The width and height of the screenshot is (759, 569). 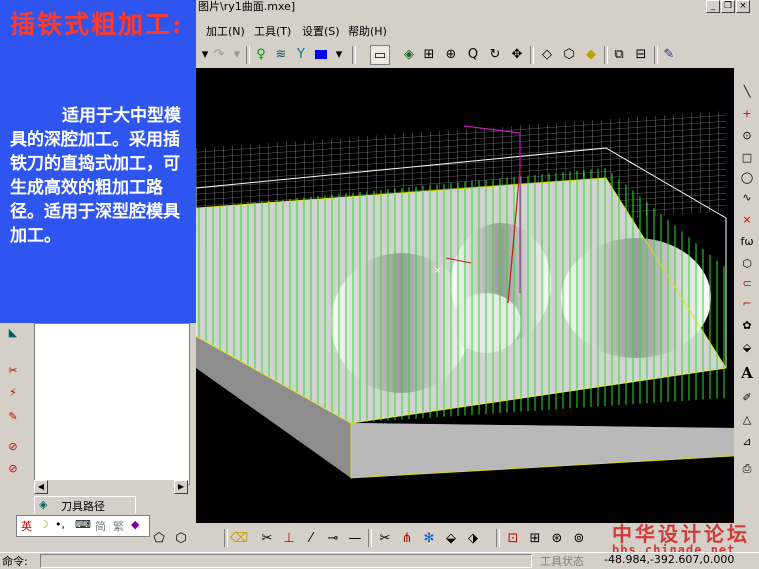 What do you see at coordinates (272, 31) in the screenshot?
I see `menu-tools: 工具(T)` at bounding box center [272, 31].